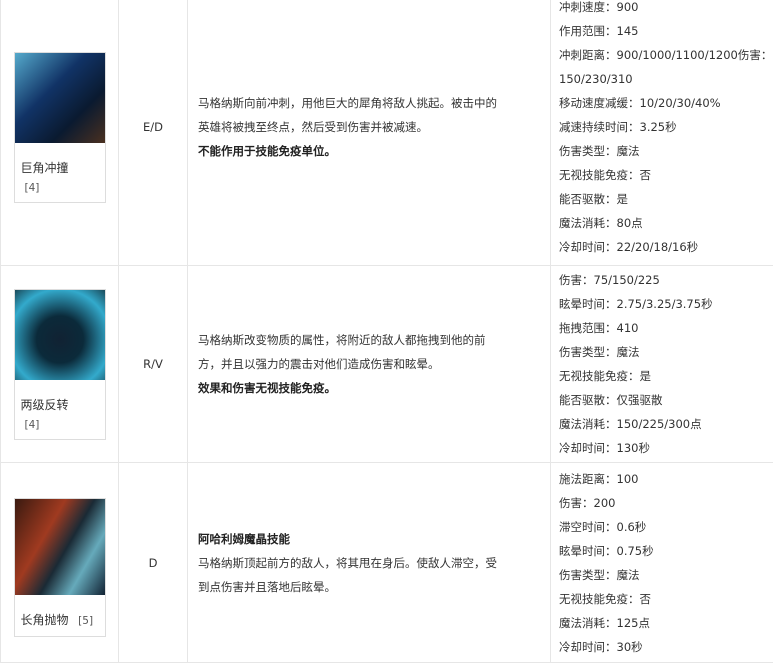  What do you see at coordinates (666, 647) in the screenshot?
I see `stat-line: 冷却时间：30秒` at bounding box center [666, 647].